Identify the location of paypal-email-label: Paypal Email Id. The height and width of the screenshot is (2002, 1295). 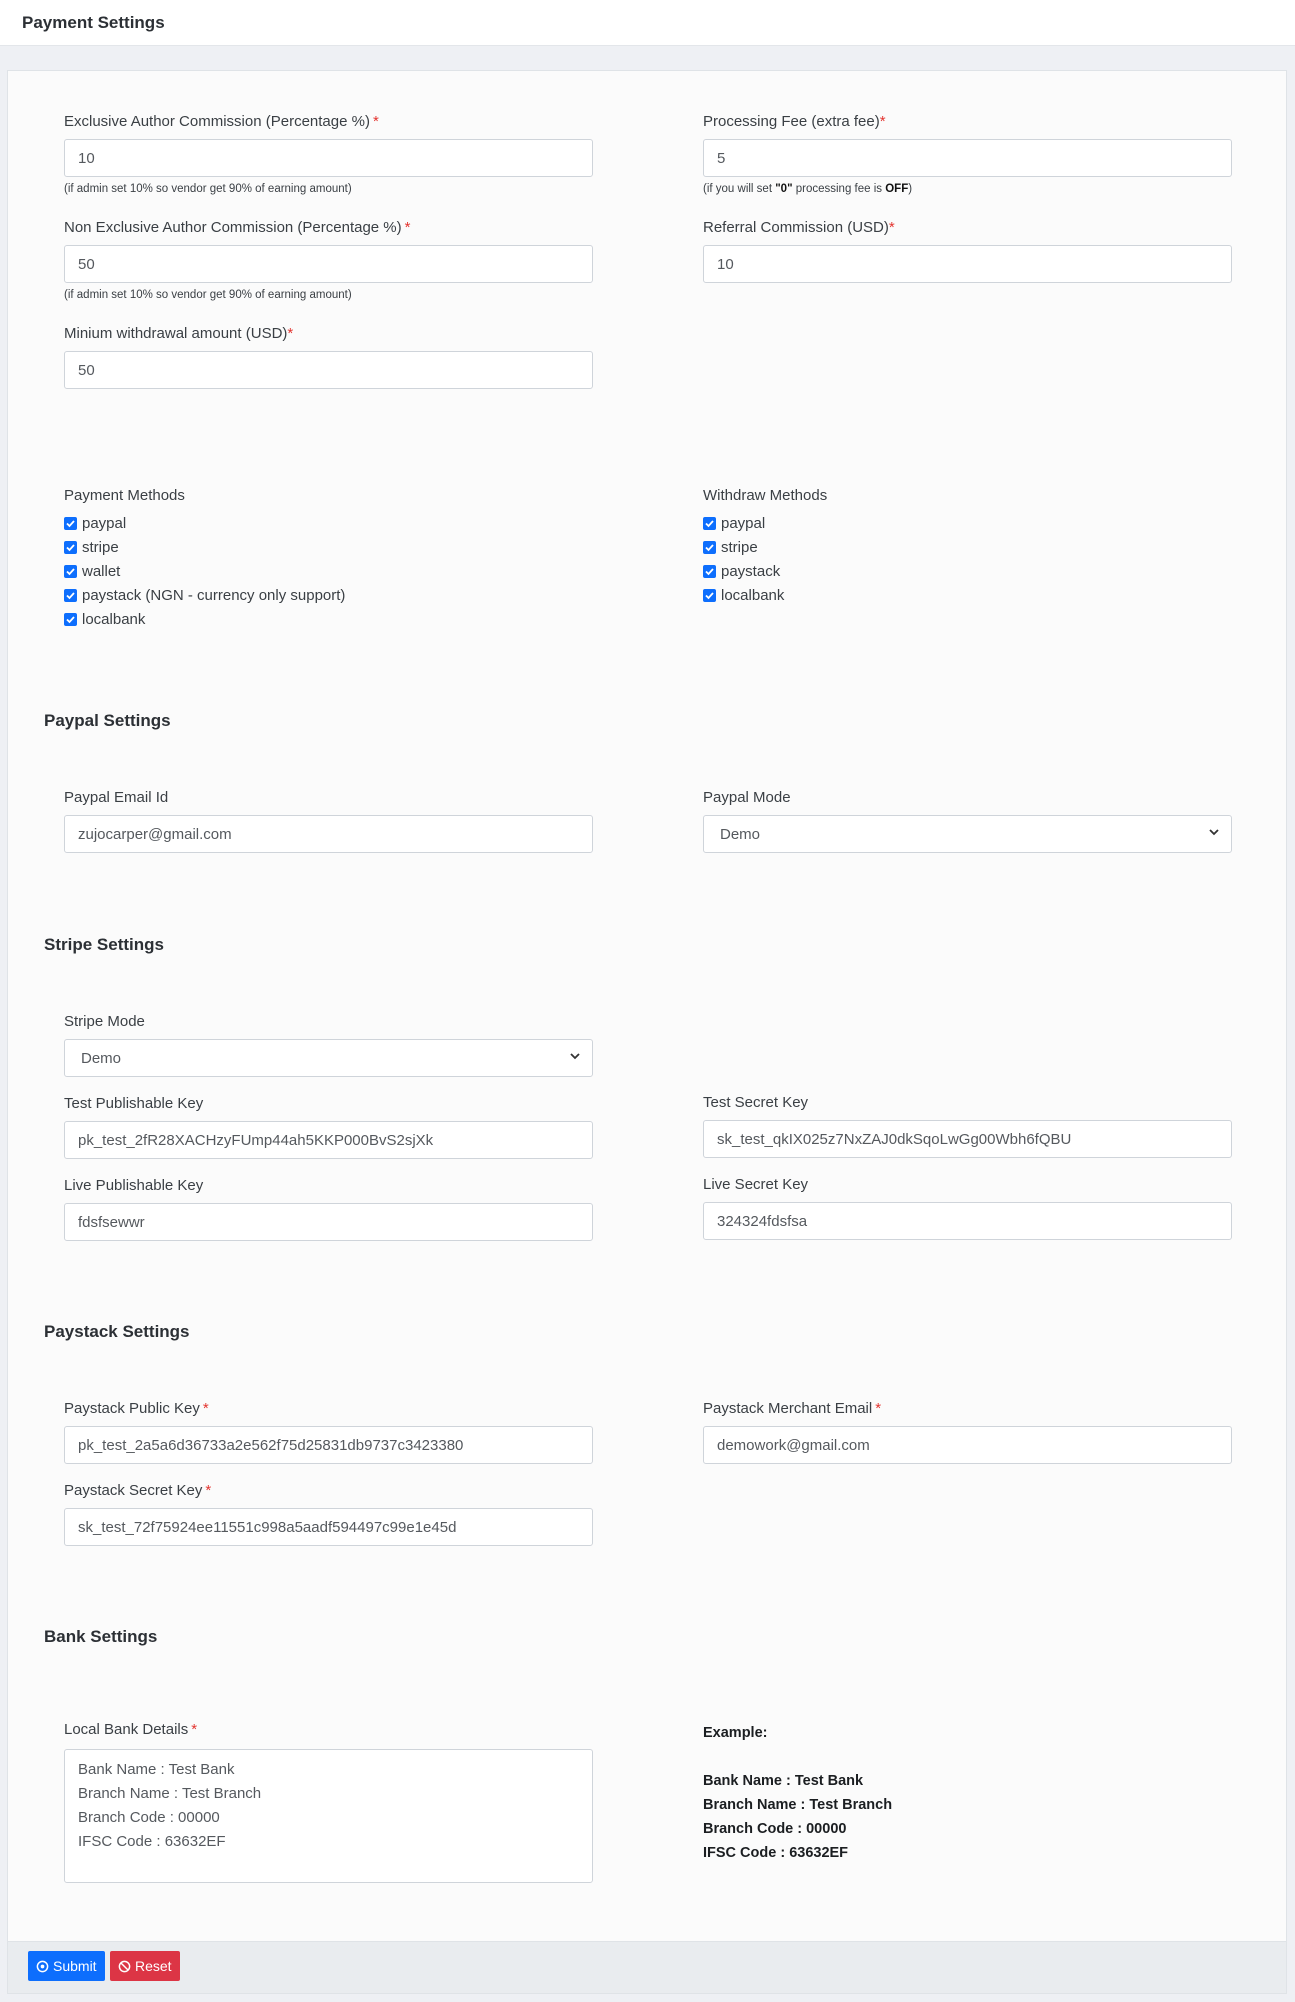
(116, 797).